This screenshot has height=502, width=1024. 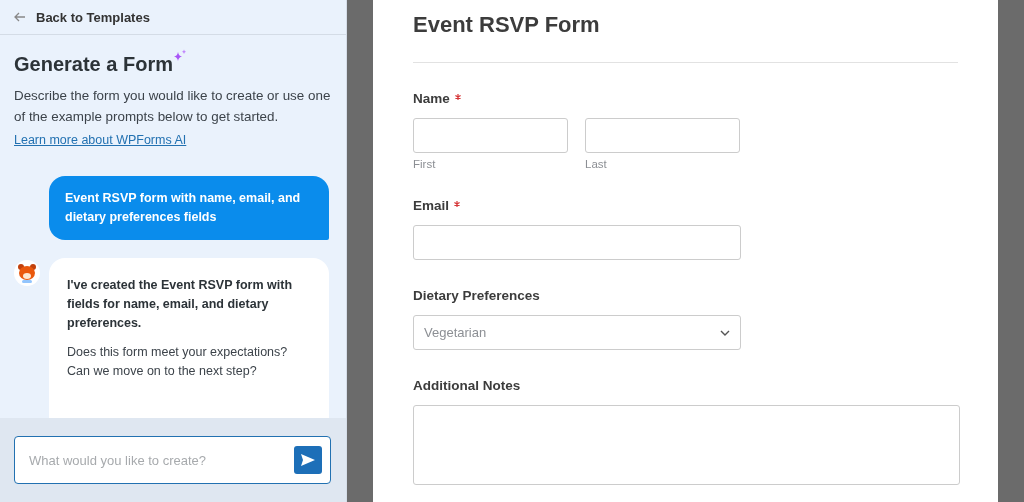 I want to click on field-label: Dietary Preferences, so click(x=476, y=295).